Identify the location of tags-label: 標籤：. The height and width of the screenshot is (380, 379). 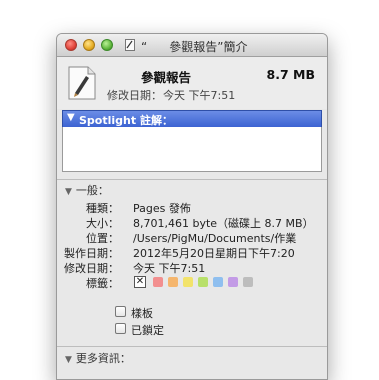
(102, 283).